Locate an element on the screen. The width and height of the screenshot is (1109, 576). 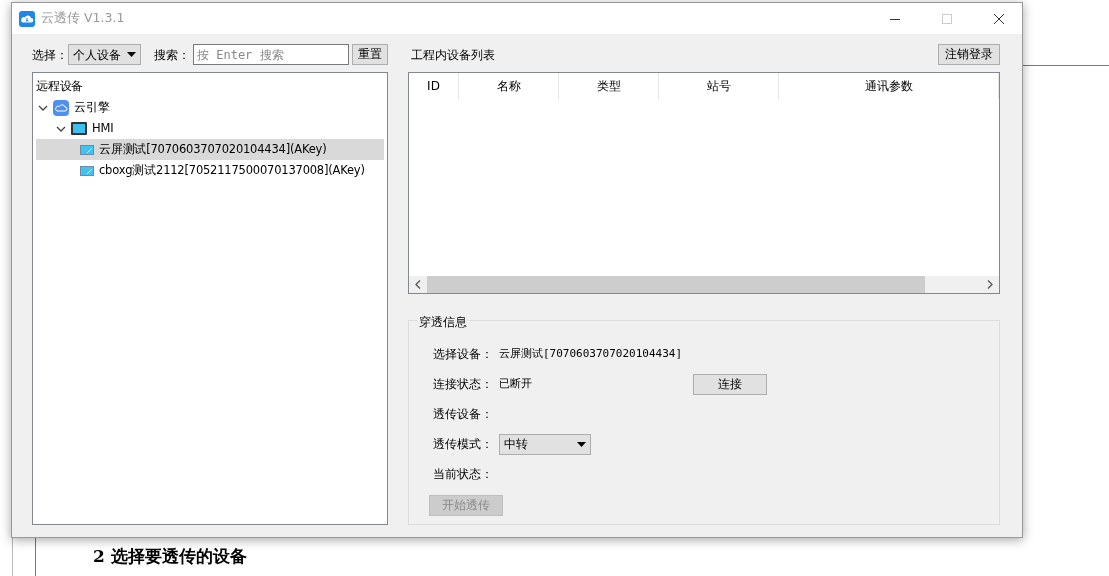
tree-header: 远程设备 is located at coordinates (60, 86).